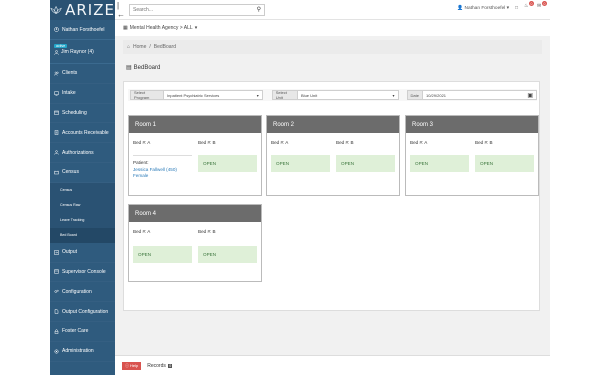 Image resolution: width=600 pixels, height=375 pixels. What do you see at coordinates (122, 10) in the screenshot?
I see `sidebar-collapse-icon: |←` at bounding box center [122, 10].